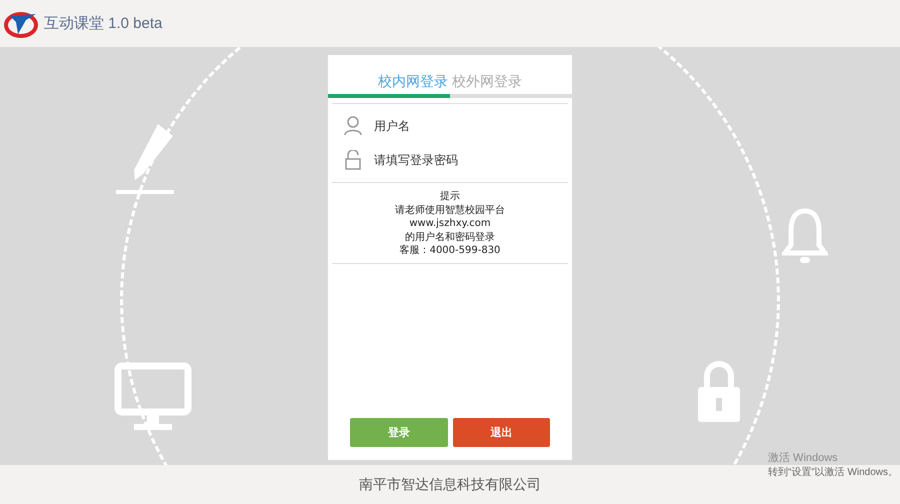  What do you see at coordinates (511, 85) in the screenshot?
I see `login-tab: 校外网登录` at bounding box center [511, 85].